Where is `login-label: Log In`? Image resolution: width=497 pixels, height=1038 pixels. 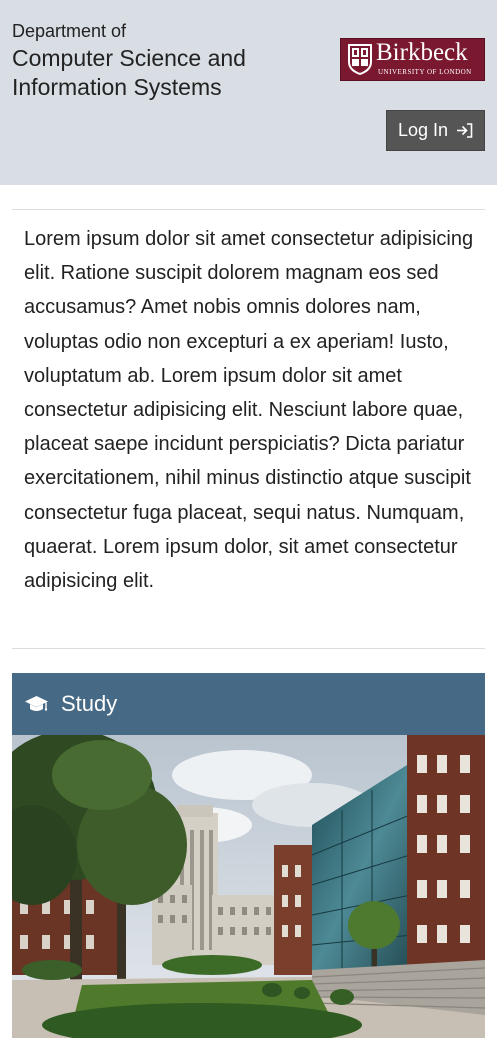 login-label: Log In is located at coordinates (423, 130).